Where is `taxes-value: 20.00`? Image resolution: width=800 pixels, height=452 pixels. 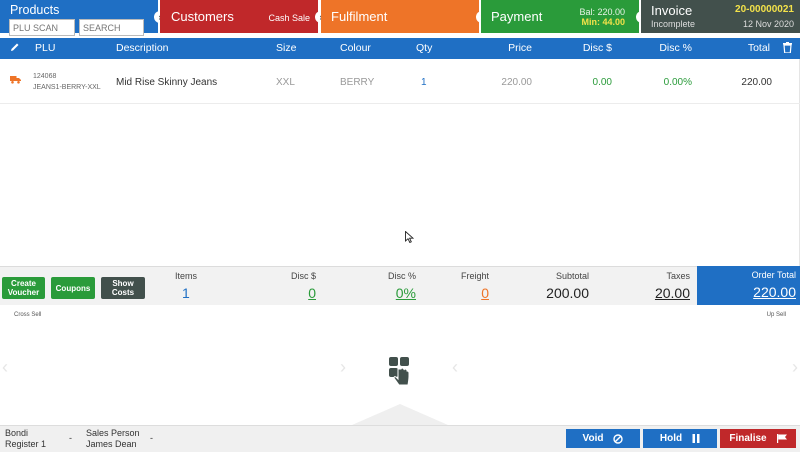
taxes-value: 20.00 is located at coordinates (672, 293).